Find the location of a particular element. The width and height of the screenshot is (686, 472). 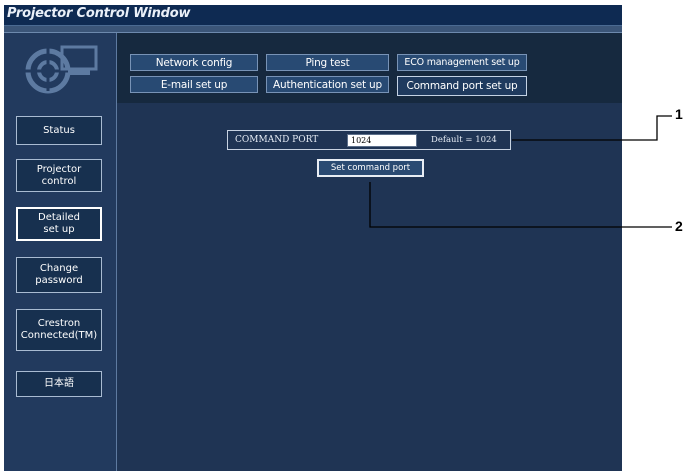

callout-number-1: 1 is located at coordinates (679, 114).